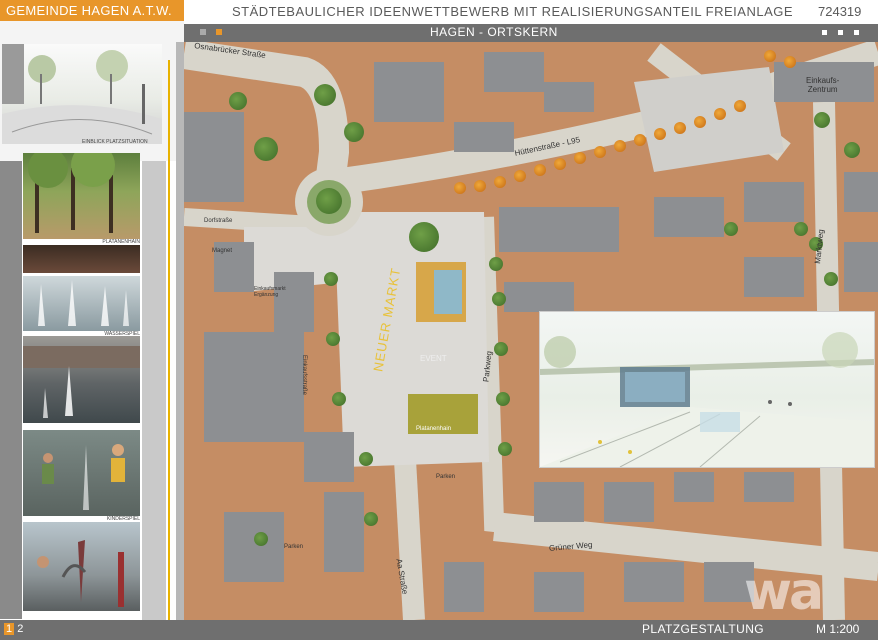 The height and width of the screenshot is (640, 878). What do you see at coordinates (823, 85) in the screenshot?
I see `label-einkaufszentrum: Einkaufs- Zentrum` at bounding box center [823, 85].